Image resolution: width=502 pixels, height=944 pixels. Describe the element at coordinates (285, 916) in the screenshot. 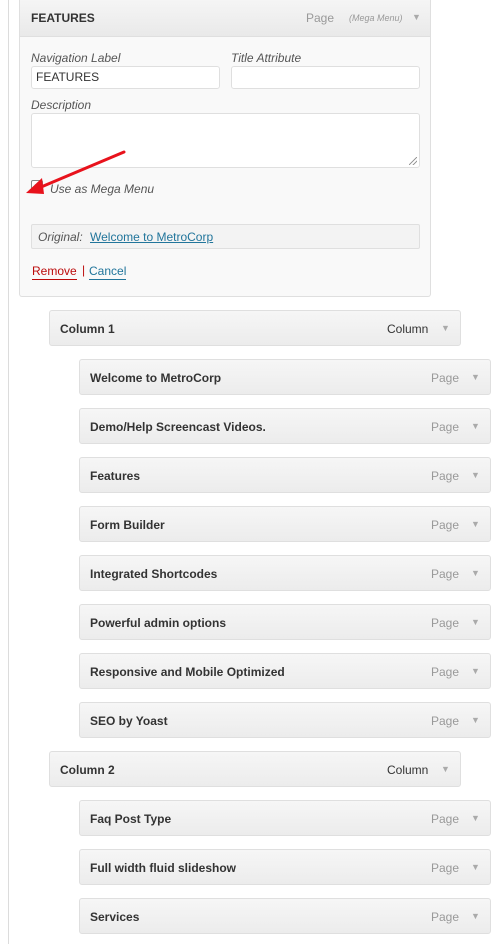

I see `menu-item-page: Services Page ▼` at that location.